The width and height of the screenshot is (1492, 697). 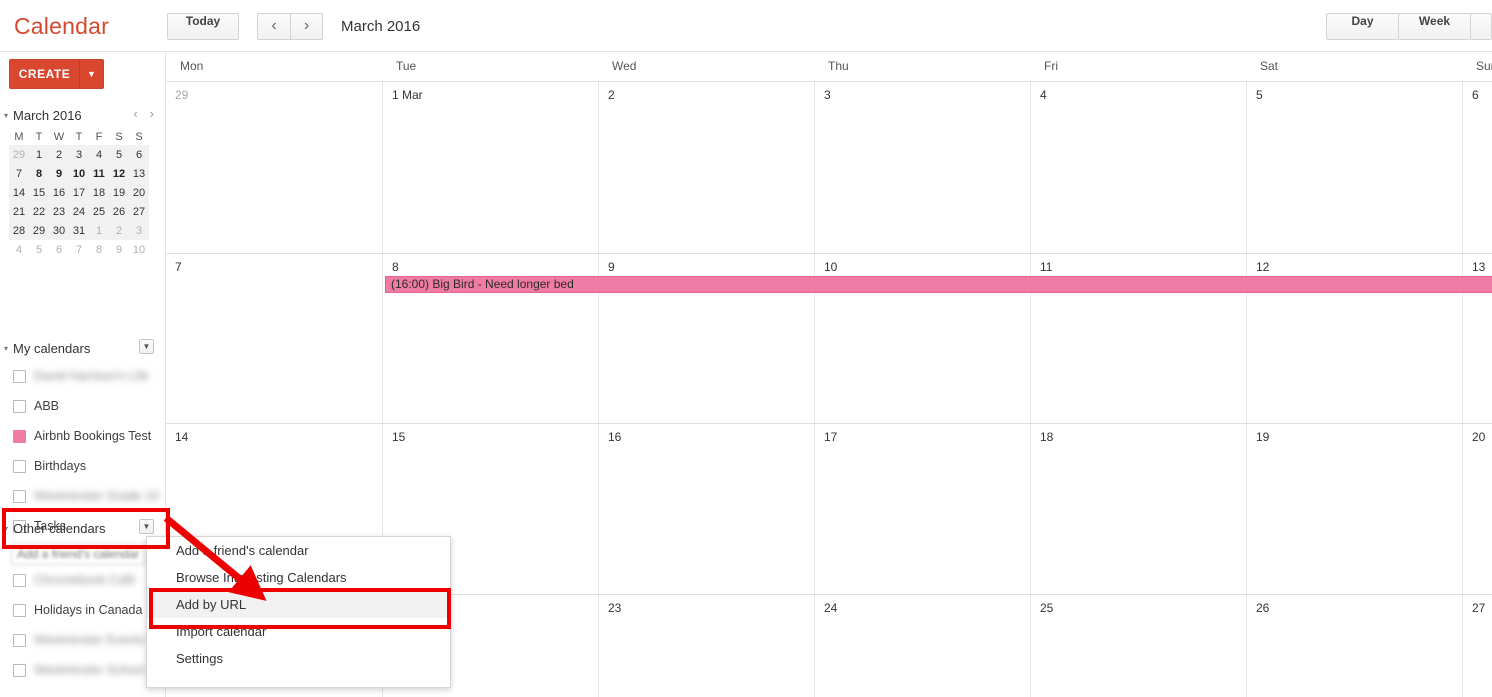 What do you see at coordinates (706, 167) in the screenshot?
I see `day-cell: 2` at bounding box center [706, 167].